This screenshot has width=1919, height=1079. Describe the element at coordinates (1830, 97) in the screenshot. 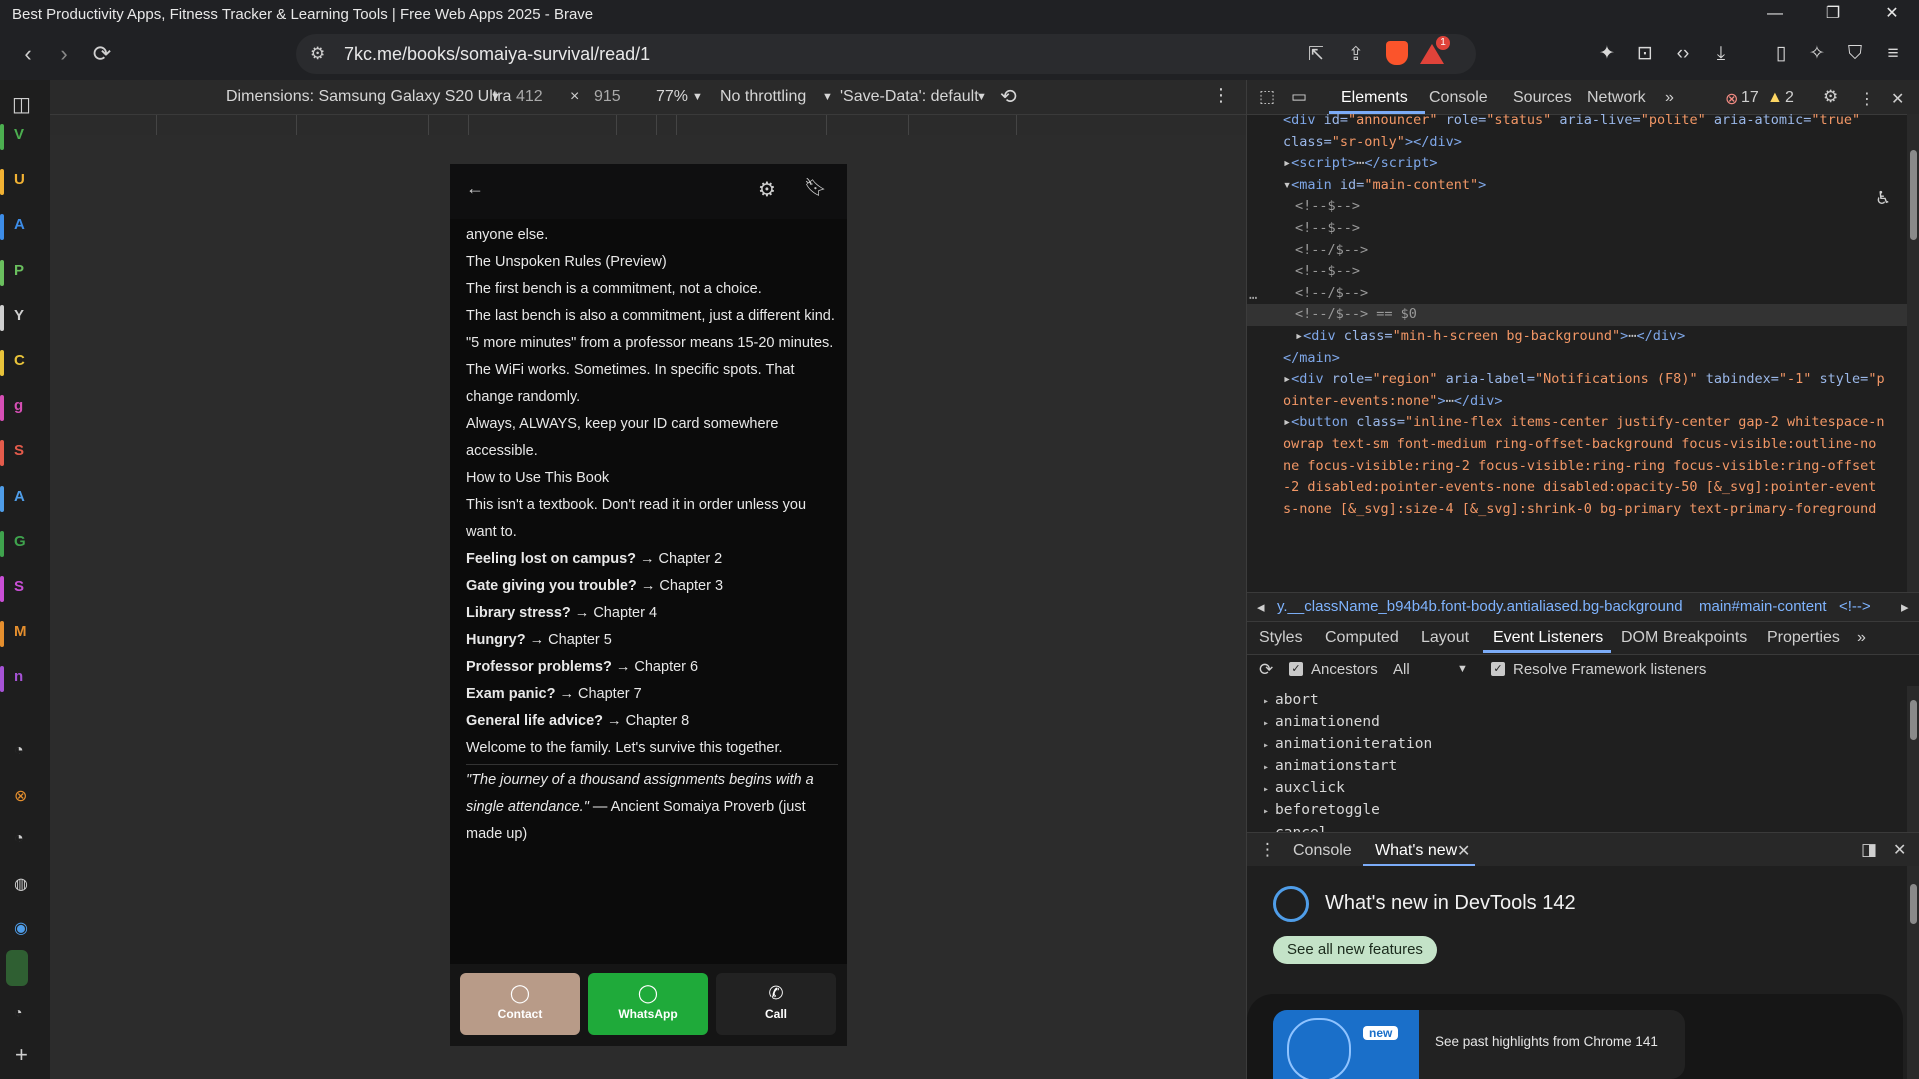

I see `devtools-settings-icon: ⚙` at that location.